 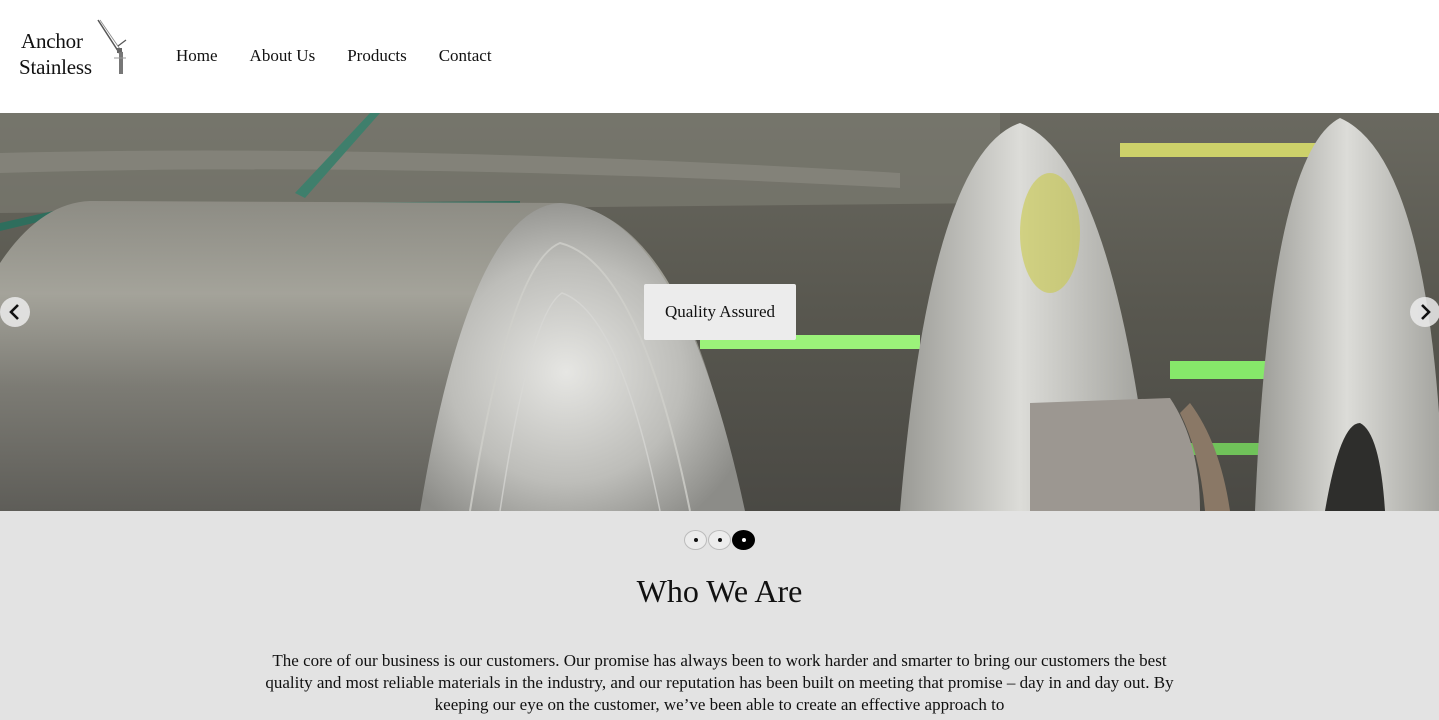 I want to click on main-nav: Home About Us Products Contact, so click(x=350, y=56).